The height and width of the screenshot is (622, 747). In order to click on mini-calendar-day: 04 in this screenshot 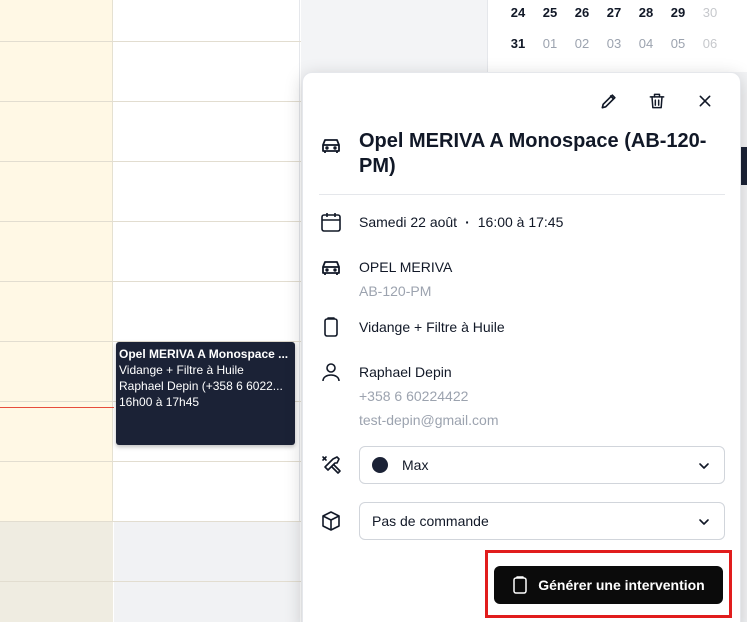, I will do `click(646, 43)`.